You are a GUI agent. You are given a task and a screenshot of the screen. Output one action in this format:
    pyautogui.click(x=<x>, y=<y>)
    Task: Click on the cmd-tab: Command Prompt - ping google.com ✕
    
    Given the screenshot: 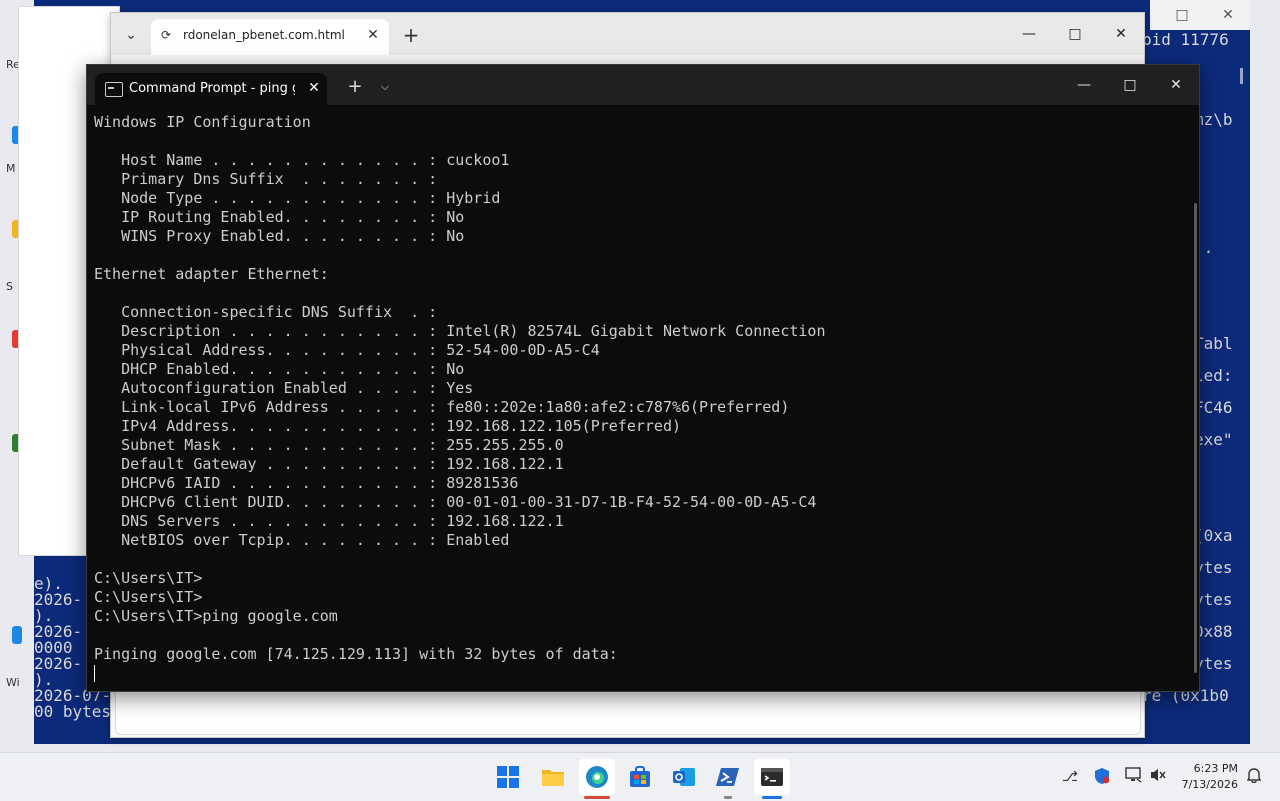 What is the action you would take?
    pyautogui.click(x=211, y=89)
    